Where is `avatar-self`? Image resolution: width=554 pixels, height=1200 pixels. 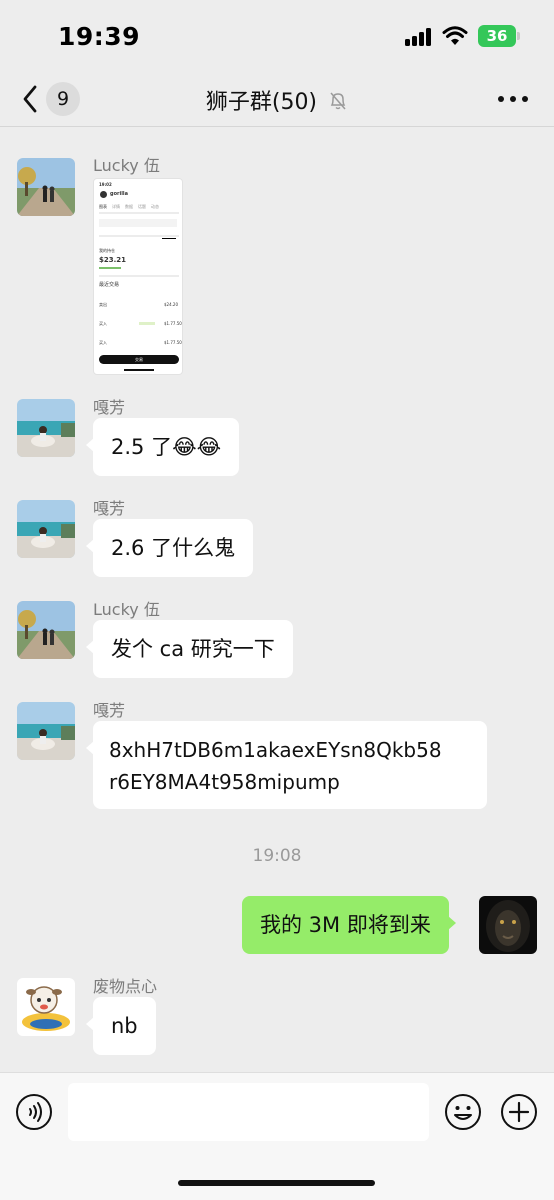
avatar-self is located at coordinates (508, 925).